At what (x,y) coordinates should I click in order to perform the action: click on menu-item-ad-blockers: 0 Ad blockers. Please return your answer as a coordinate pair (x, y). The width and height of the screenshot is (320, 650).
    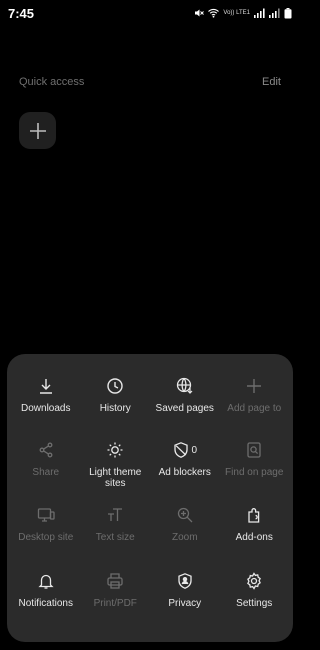
    Looking at the image, I should click on (185, 466).